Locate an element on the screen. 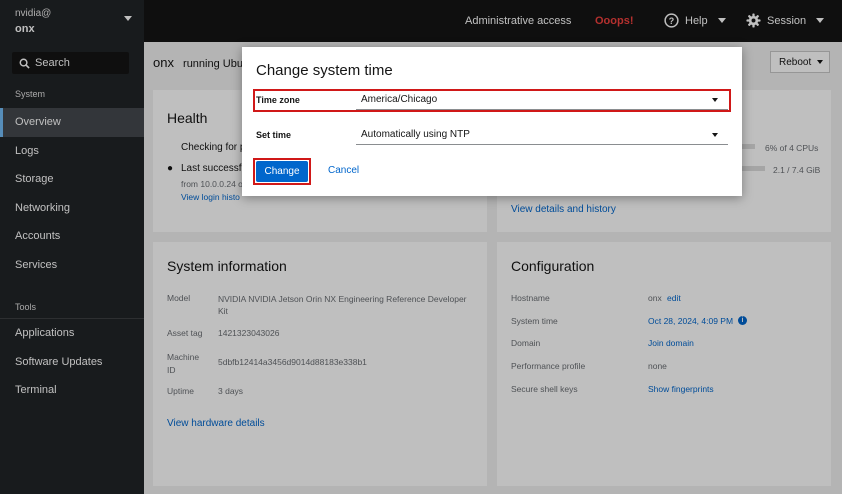 The width and height of the screenshot is (842, 494). change-highlight is located at coordinates (282, 171).